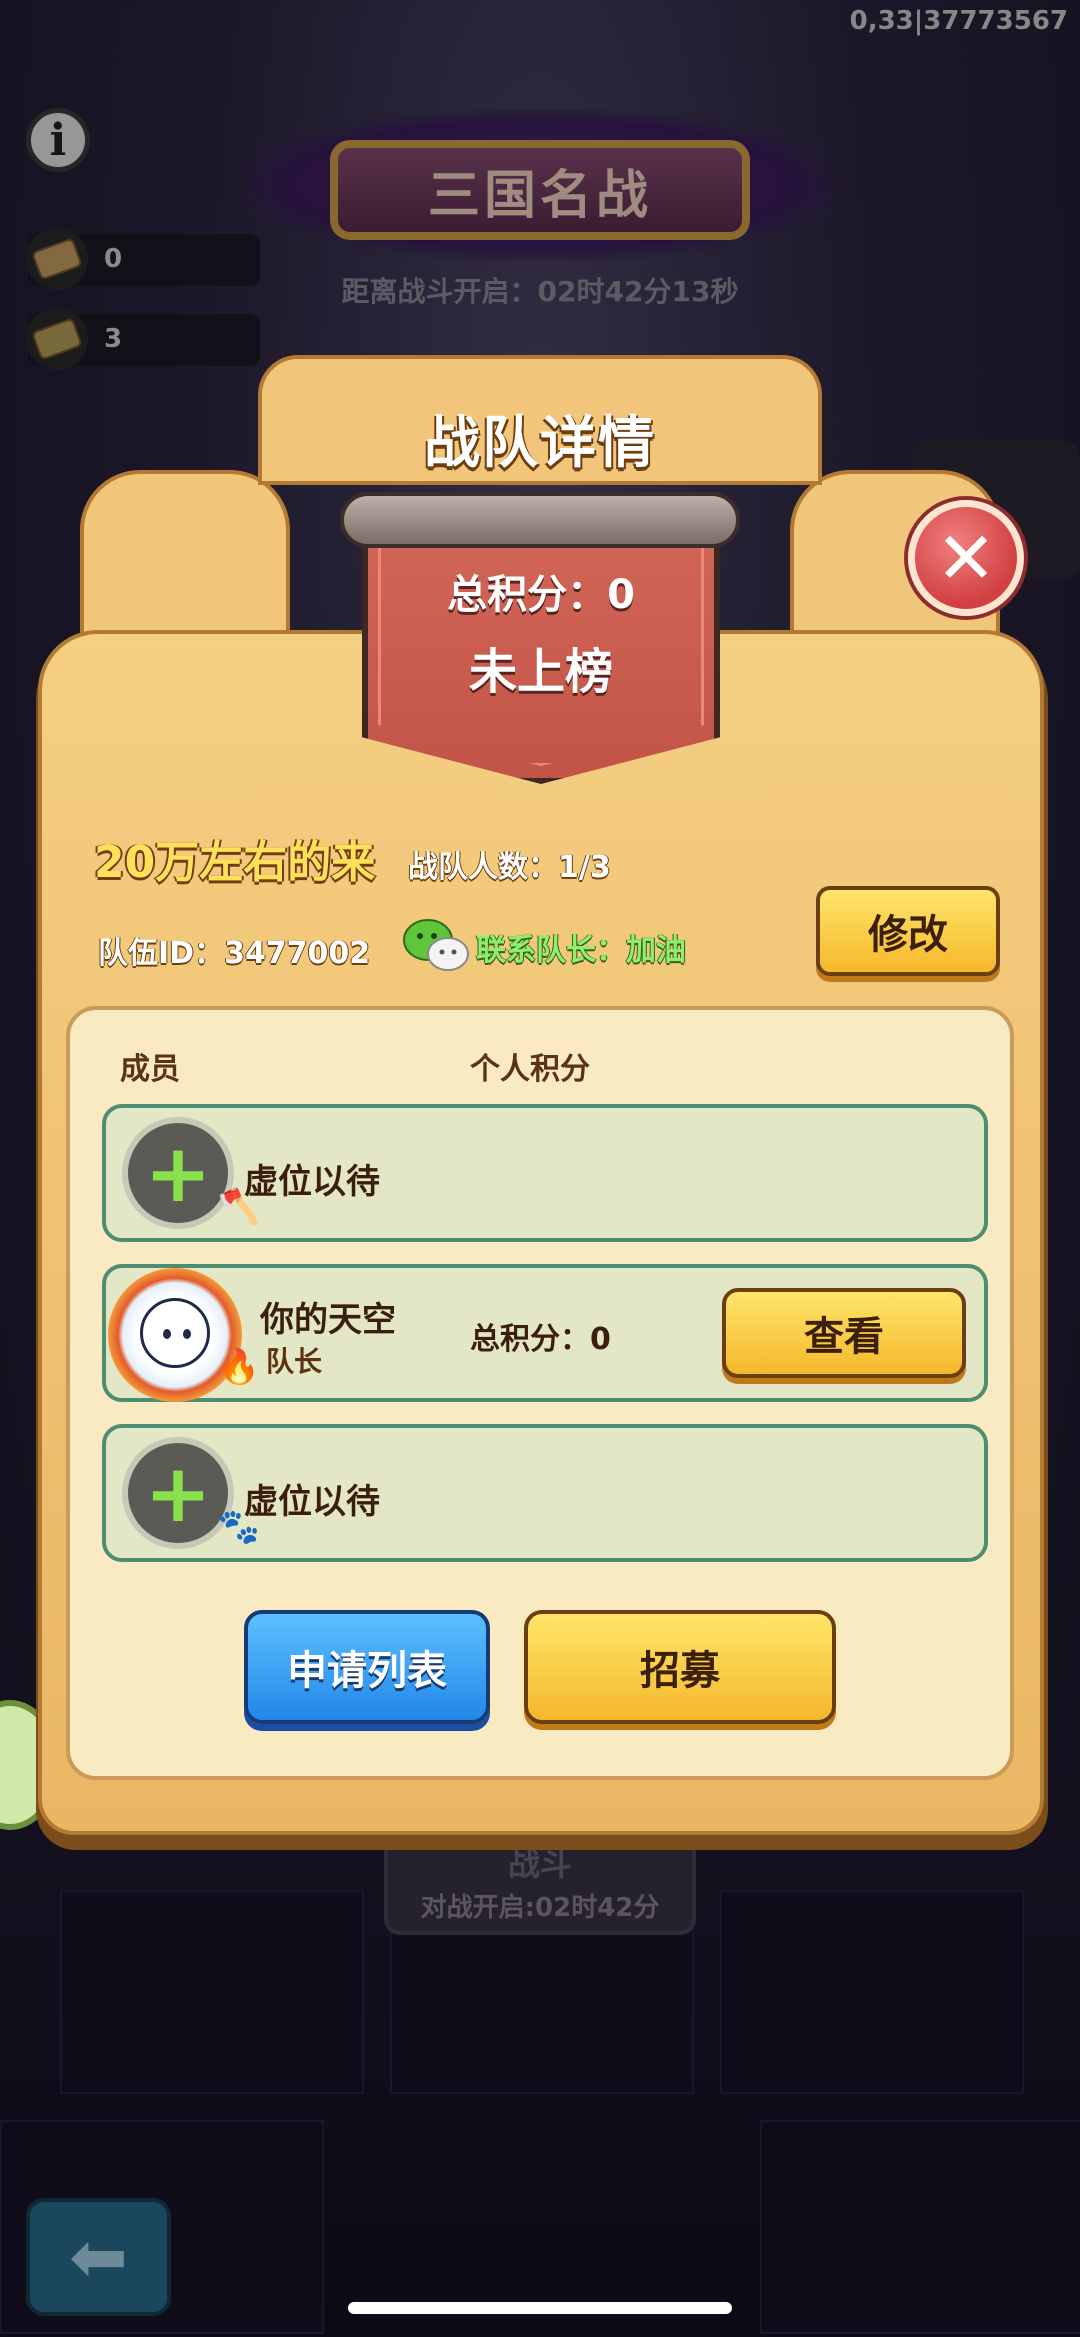 The height and width of the screenshot is (2337, 1080). Describe the element at coordinates (509, 867) in the screenshot. I see `team-member-count: 战队人数：1/3` at that location.